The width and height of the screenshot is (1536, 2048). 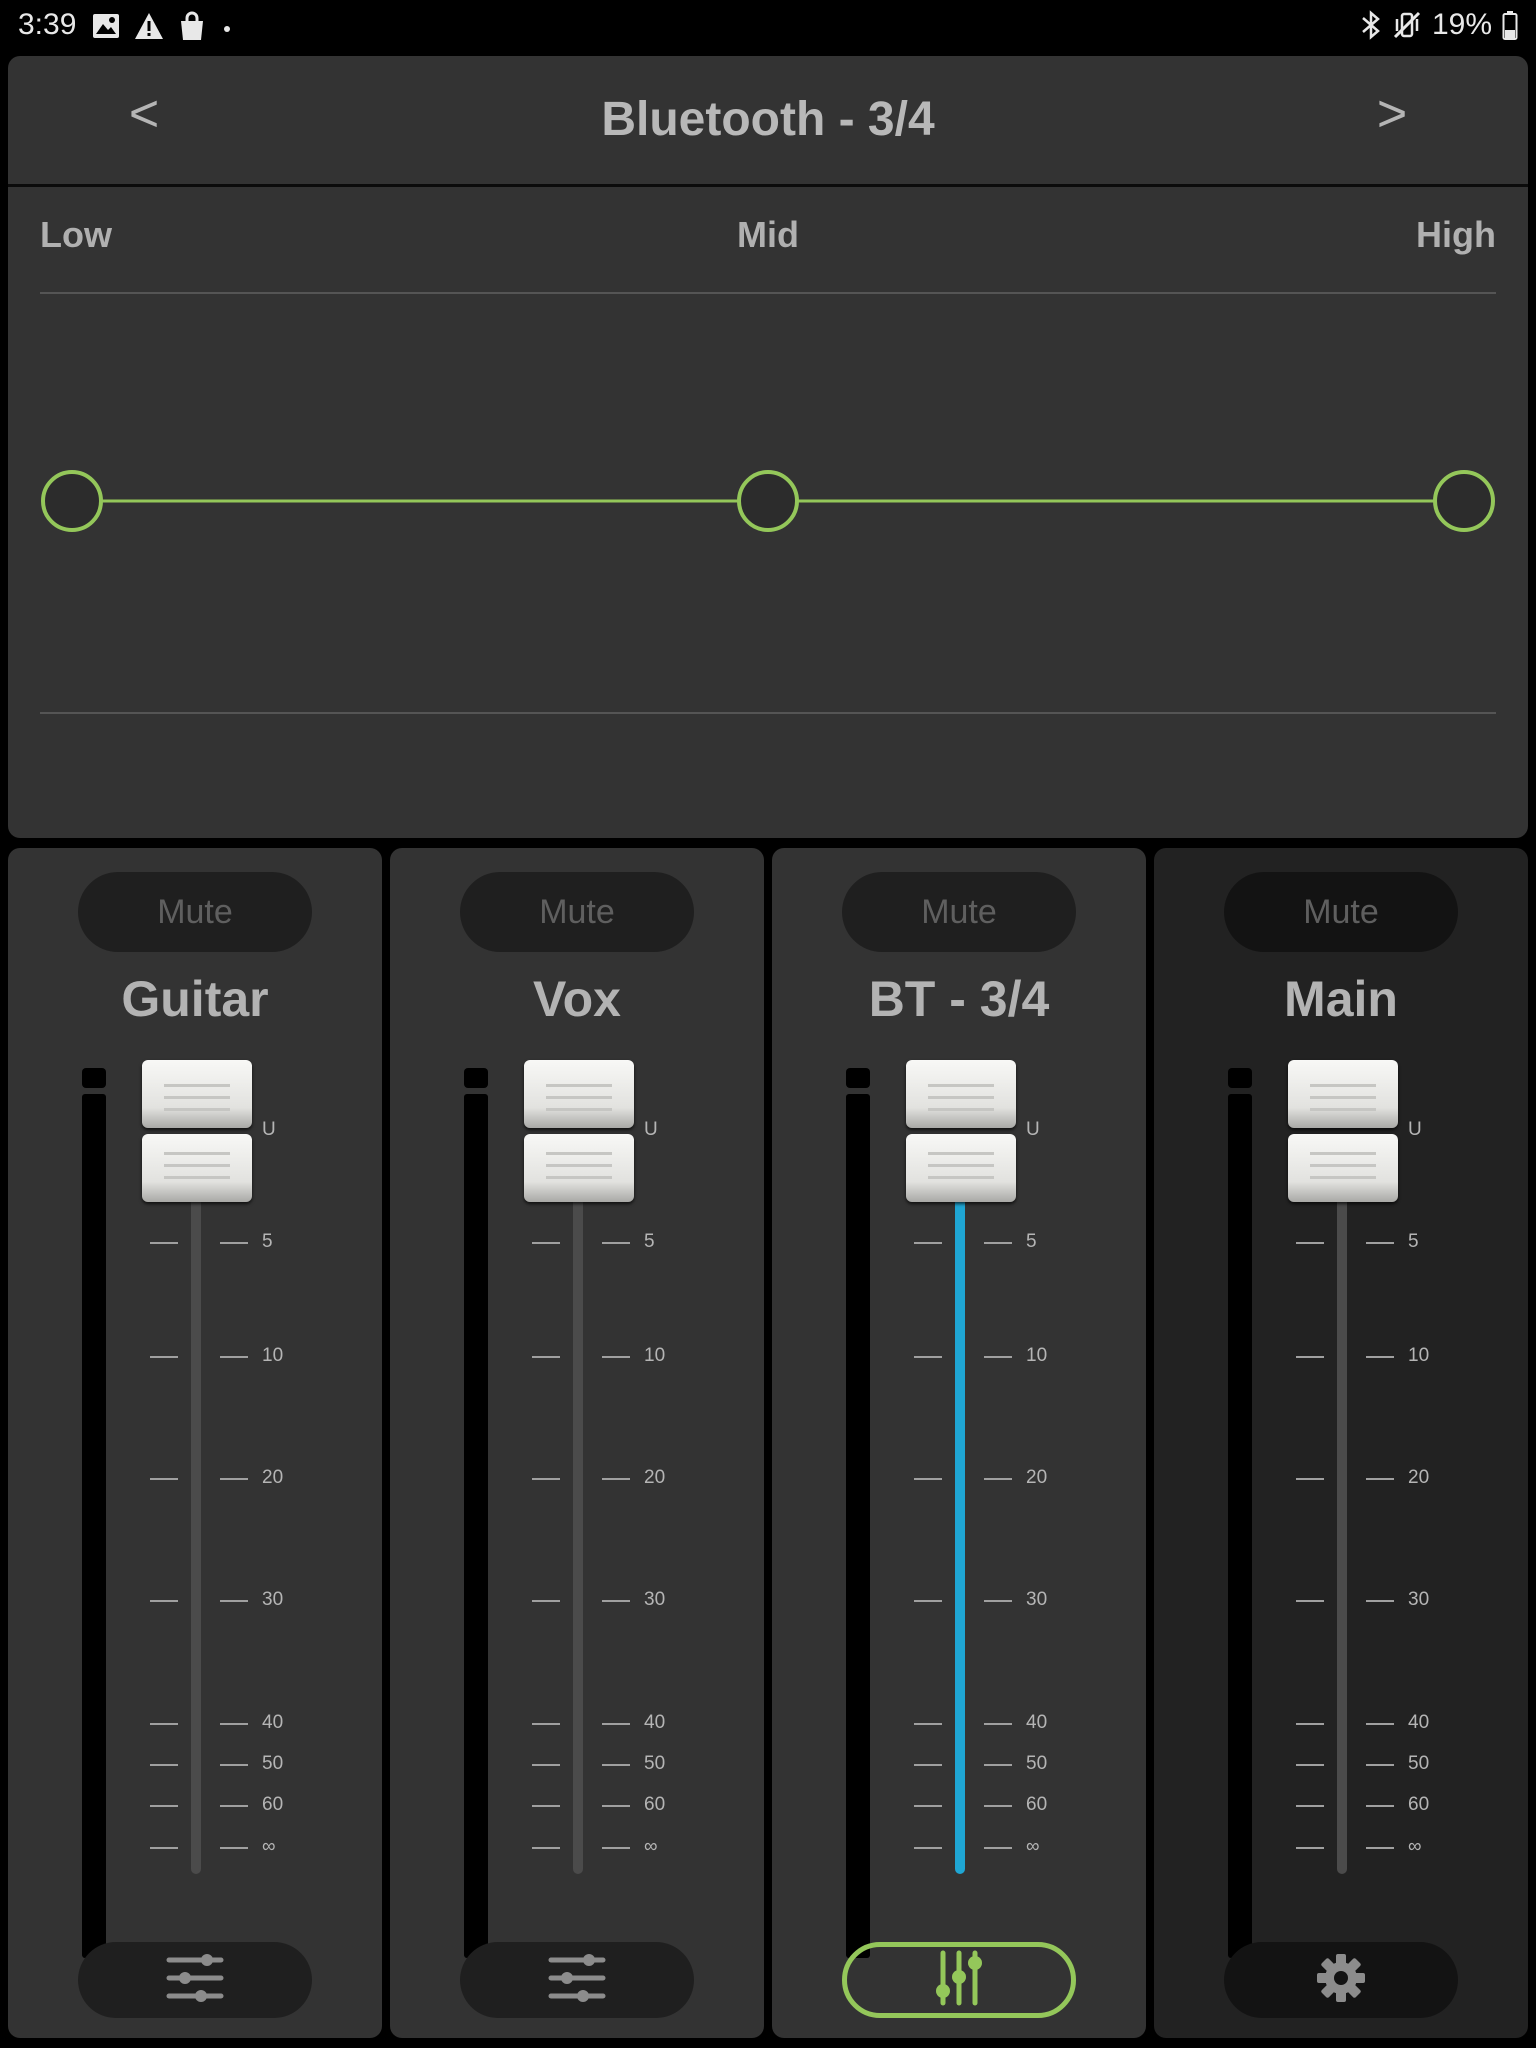 What do you see at coordinates (768, 713) in the screenshot?
I see `eq-bottom-divider` at bounding box center [768, 713].